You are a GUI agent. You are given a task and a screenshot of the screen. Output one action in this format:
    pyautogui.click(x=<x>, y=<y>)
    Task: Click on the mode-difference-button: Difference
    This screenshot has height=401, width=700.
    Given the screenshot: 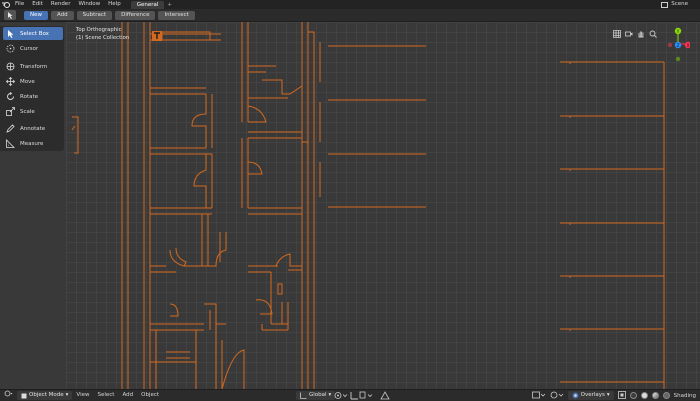 What is the action you would take?
    pyautogui.click(x=135, y=15)
    